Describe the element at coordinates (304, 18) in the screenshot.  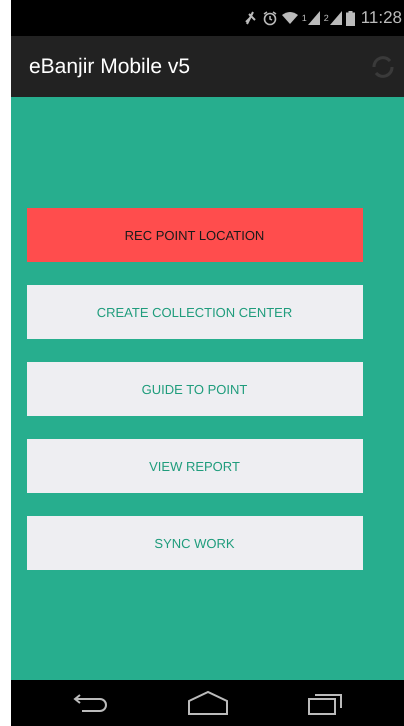
I see `sim-label: 1` at that location.